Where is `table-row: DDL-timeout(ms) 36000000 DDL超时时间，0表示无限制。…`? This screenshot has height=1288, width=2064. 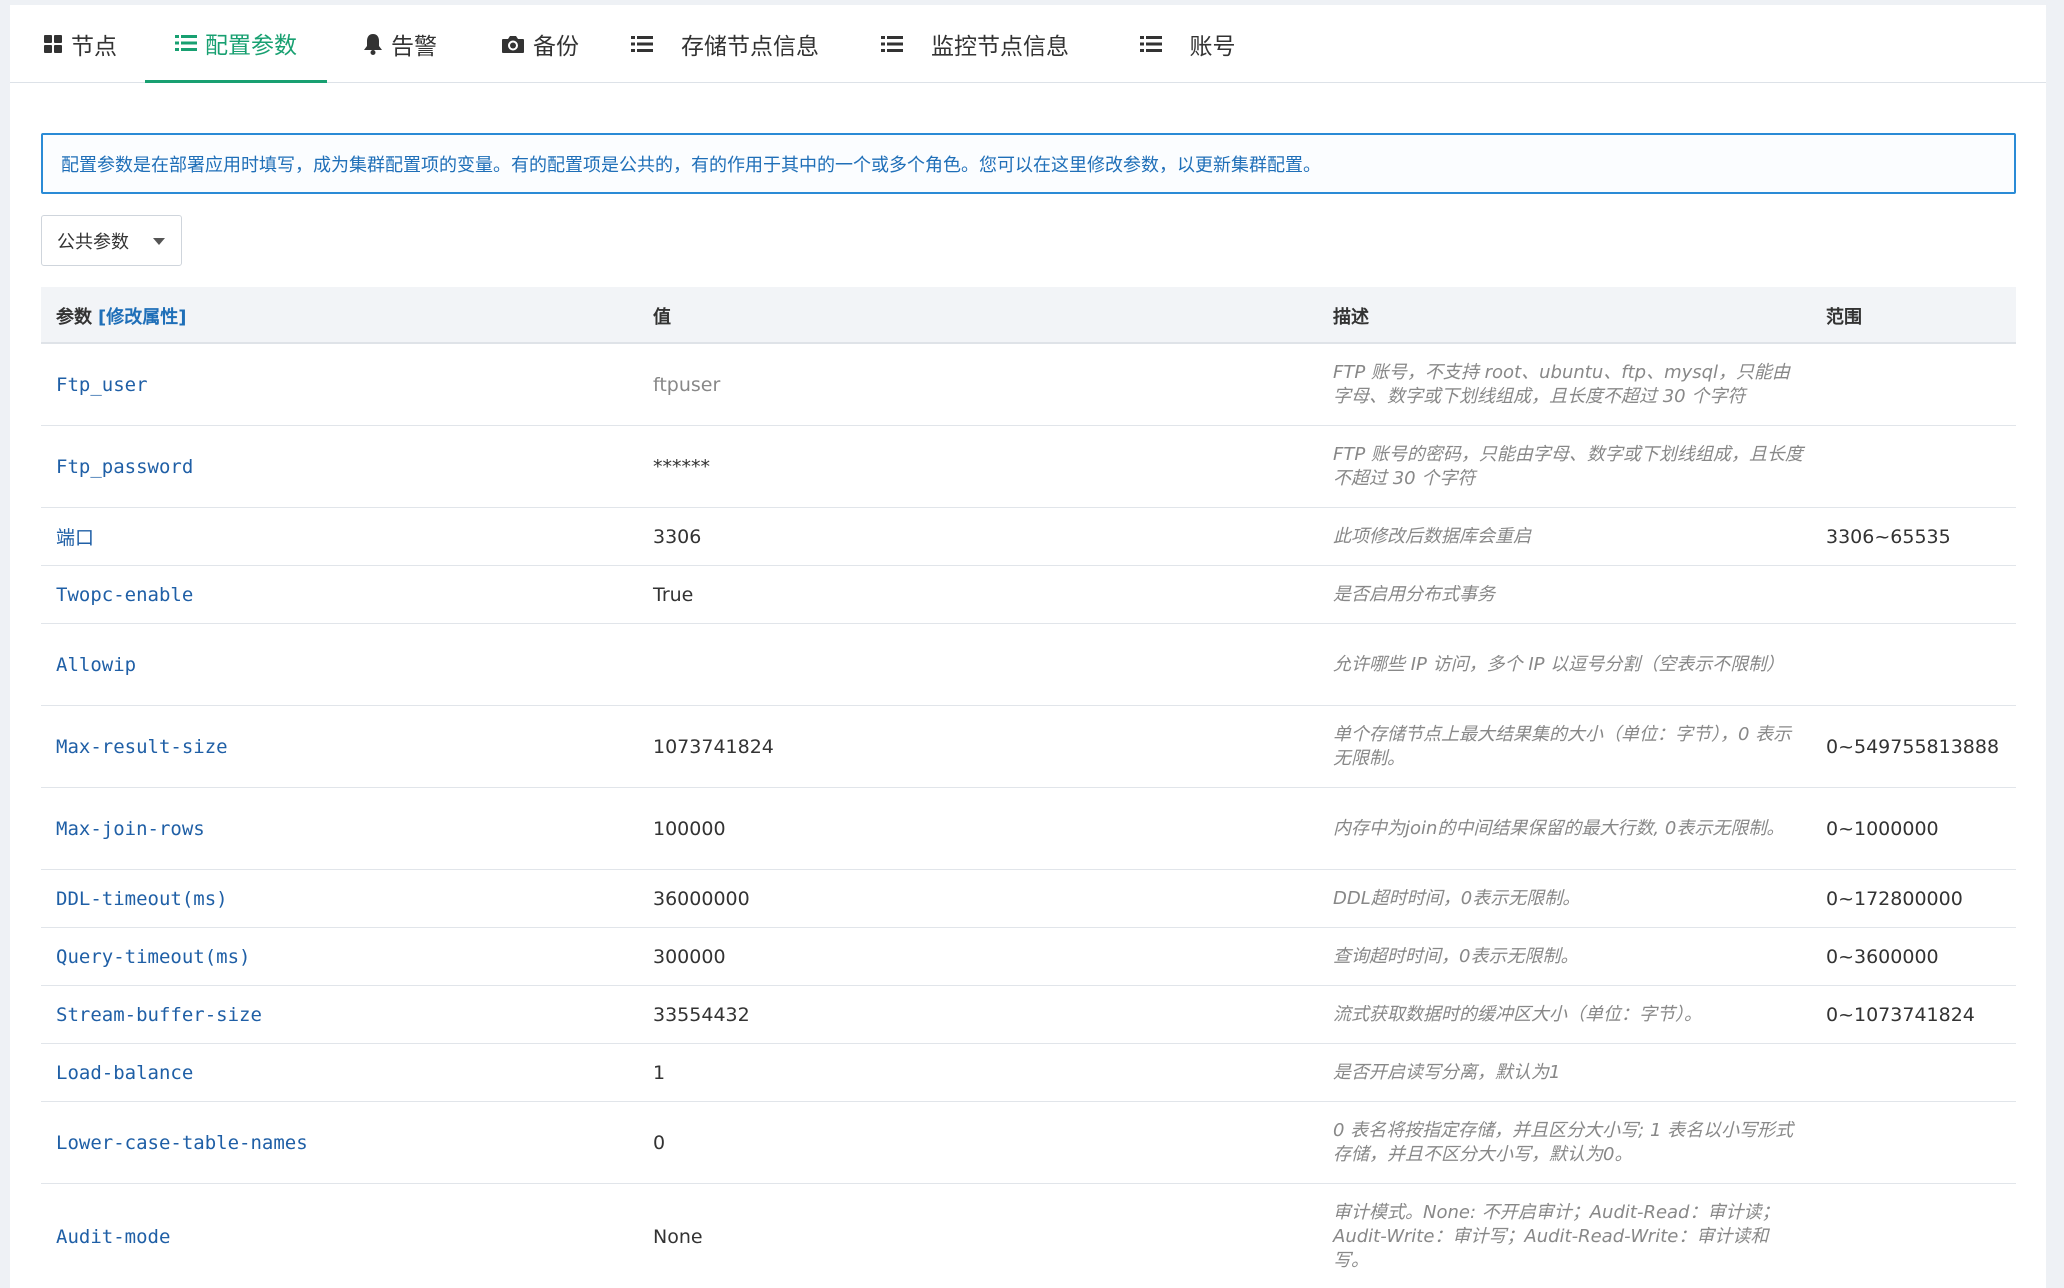 table-row: DDL-timeout(ms) 36000000 DDL超时时间，0表示无限制。… is located at coordinates (1028, 899).